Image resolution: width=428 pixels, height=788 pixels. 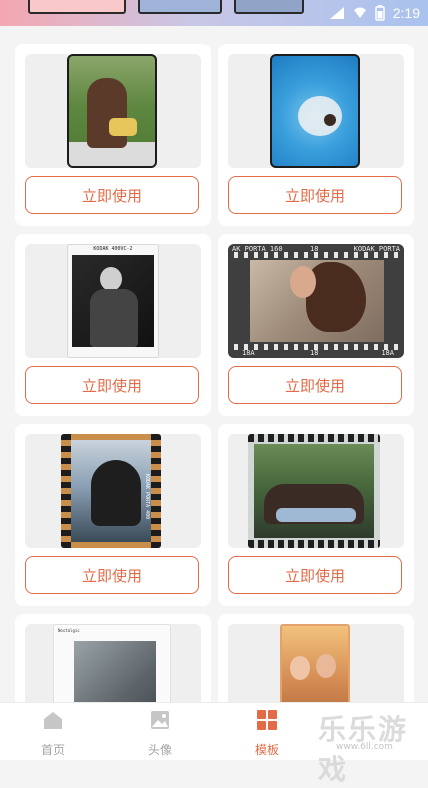 I want to click on wifi-icon, so click(x=359, y=12).